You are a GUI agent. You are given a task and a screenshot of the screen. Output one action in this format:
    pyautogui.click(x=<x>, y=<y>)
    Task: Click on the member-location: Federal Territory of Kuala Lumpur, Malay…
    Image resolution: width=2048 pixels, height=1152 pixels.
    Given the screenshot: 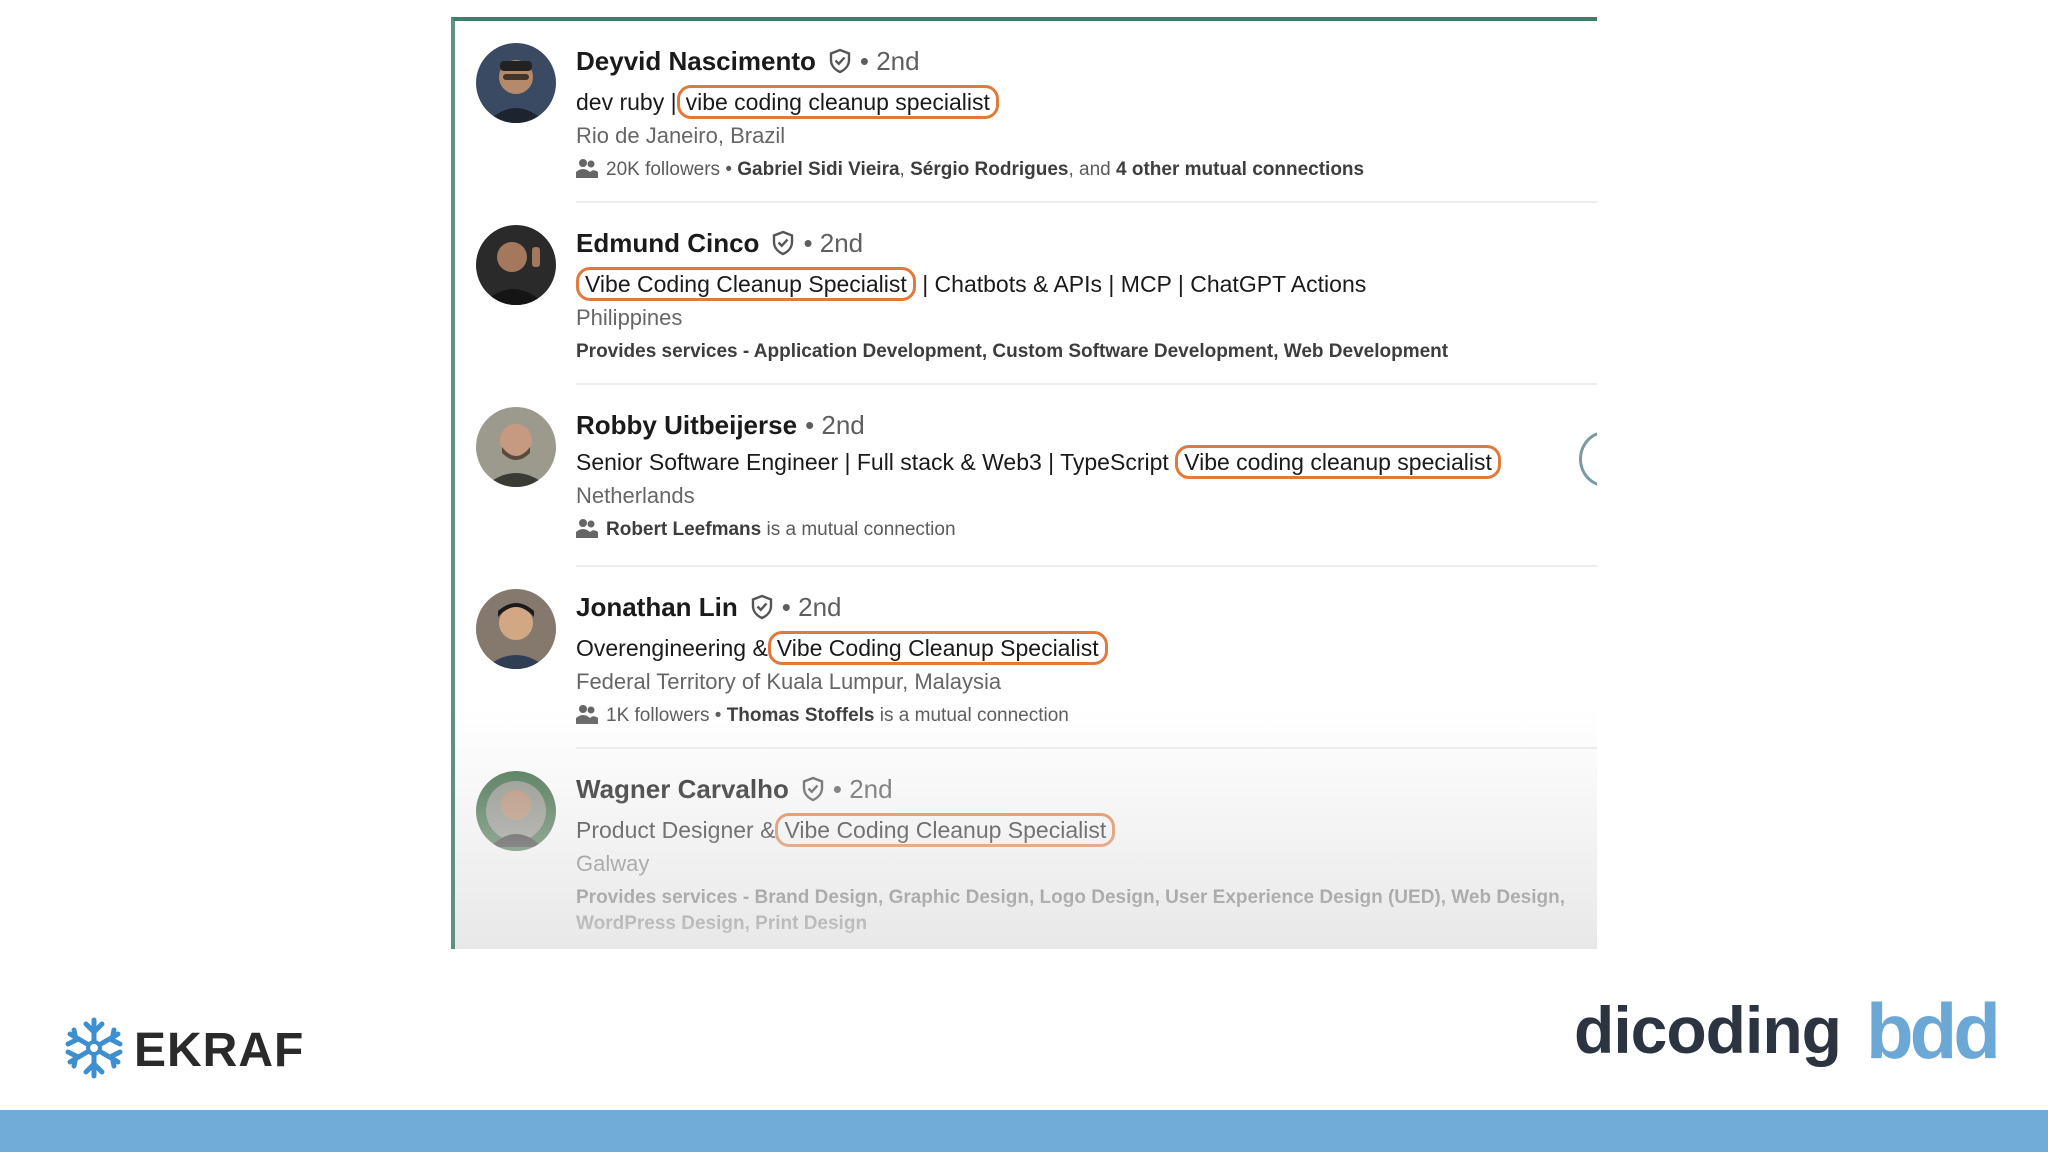 What is the action you would take?
    pyautogui.click(x=789, y=681)
    